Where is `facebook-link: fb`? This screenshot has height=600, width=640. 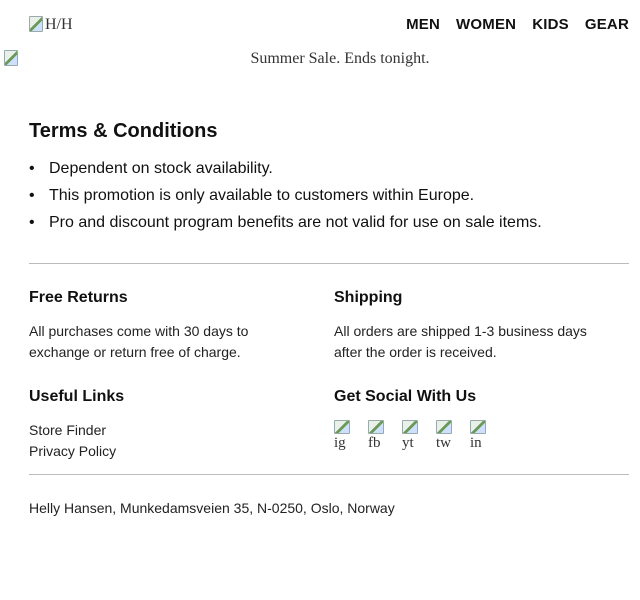 facebook-link: fb is located at coordinates (376, 435).